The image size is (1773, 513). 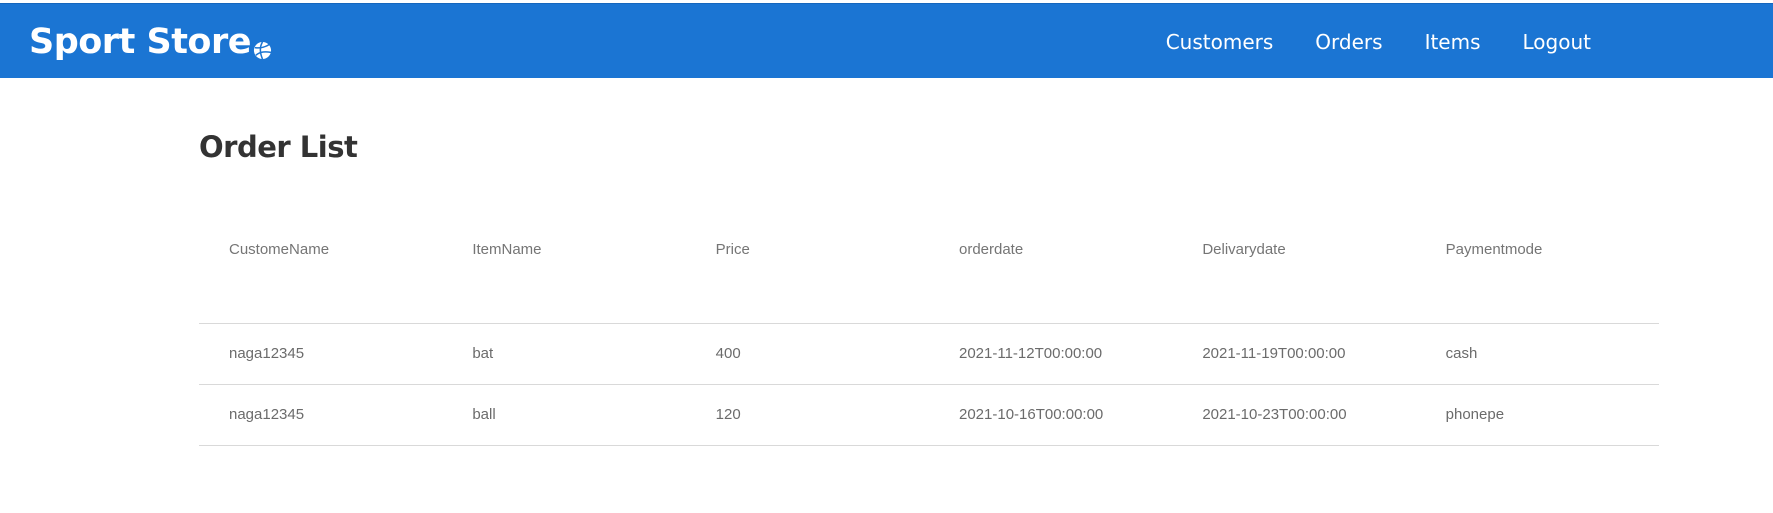 What do you see at coordinates (991, 249) in the screenshot?
I see `column-header-order-date: orderdate` at bounding box center [991, 249].